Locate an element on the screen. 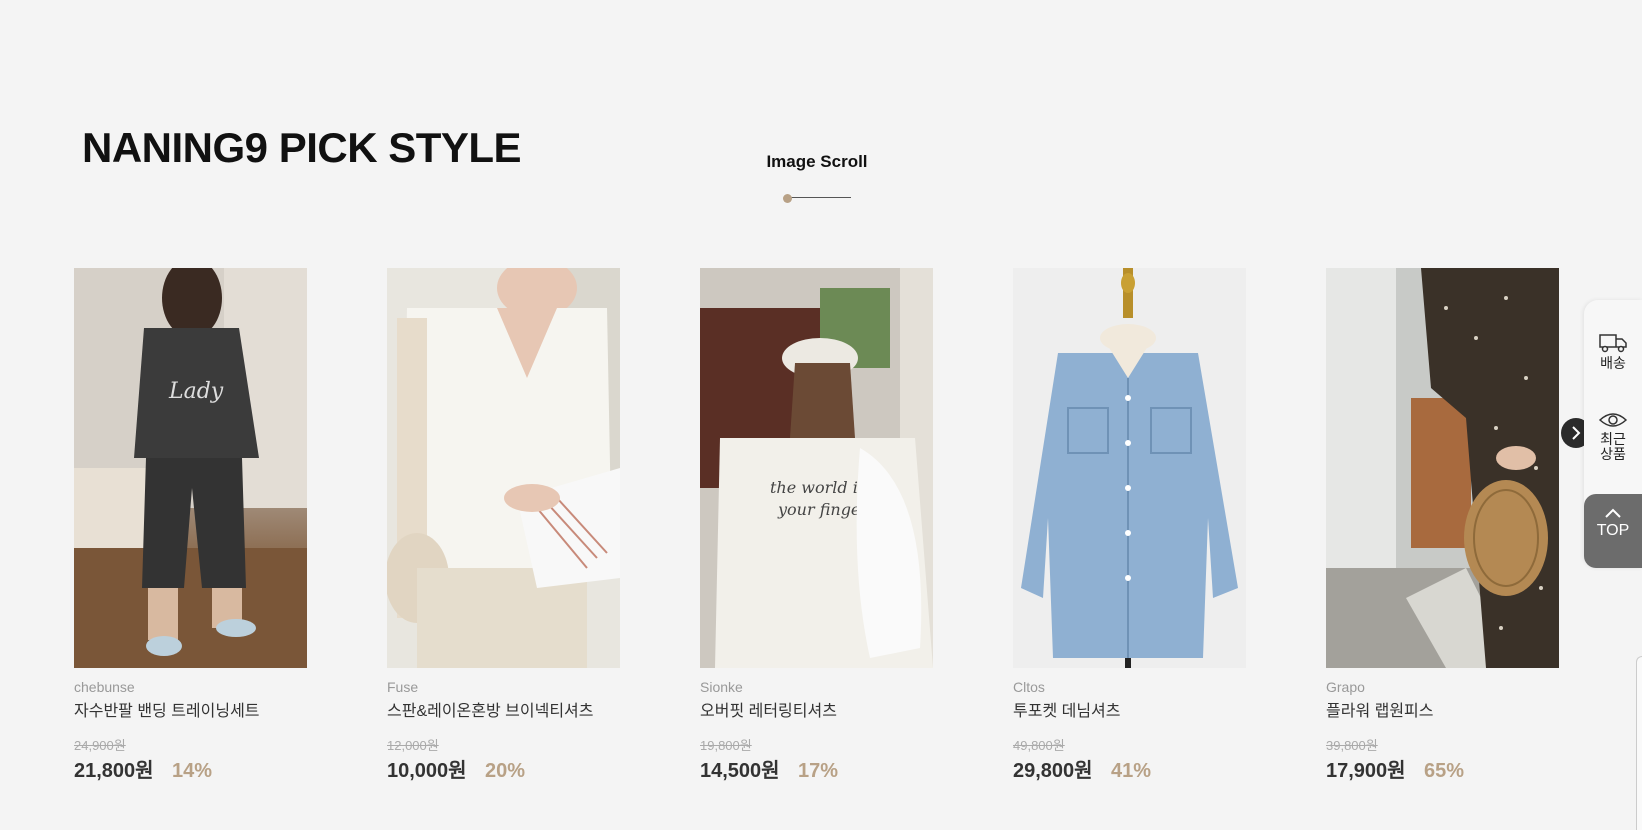 The width and height of the screenshot is (1642, 830). delivery-button: 배송 is located at coordinates (1613, 350).